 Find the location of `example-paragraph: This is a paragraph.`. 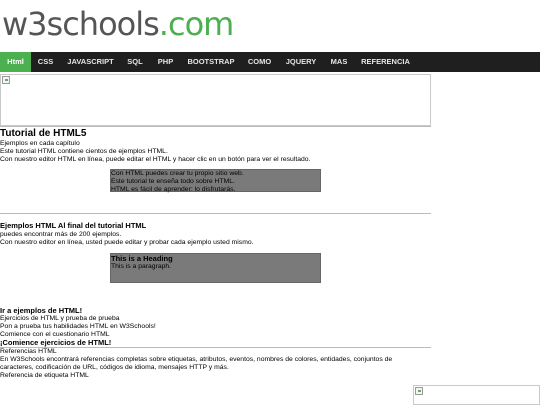

example-paragraph: This is a paragraph. is located at coordinates (141, 266).